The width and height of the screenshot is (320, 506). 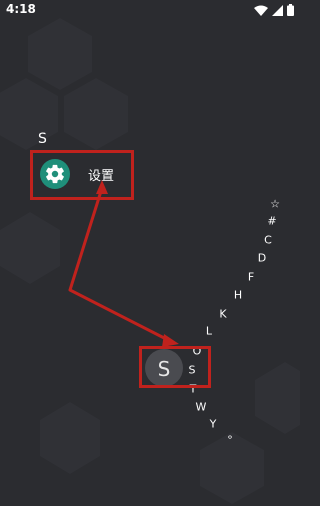 What do you see at coordinates (222, 314) in the screenshot?
I see `index-letter: K` at bounding box center [222, 314].